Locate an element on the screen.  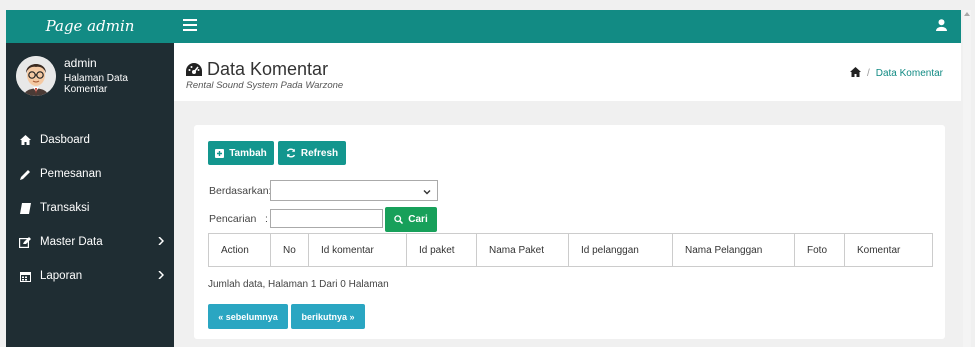
column-header-action: Action is located at coordinates (239, 250).